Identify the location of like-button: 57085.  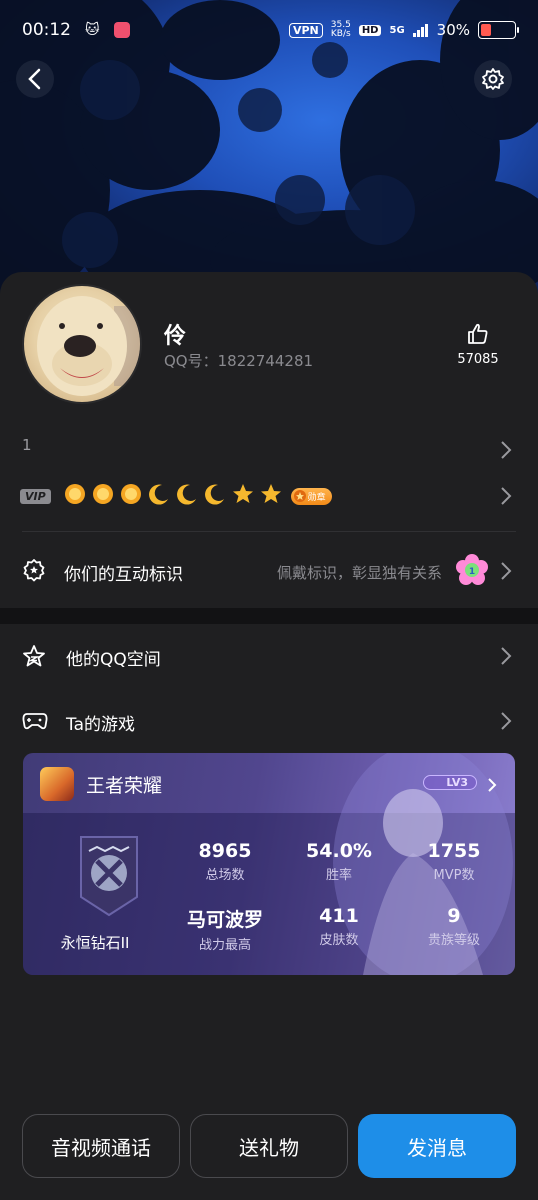
(478, 344).